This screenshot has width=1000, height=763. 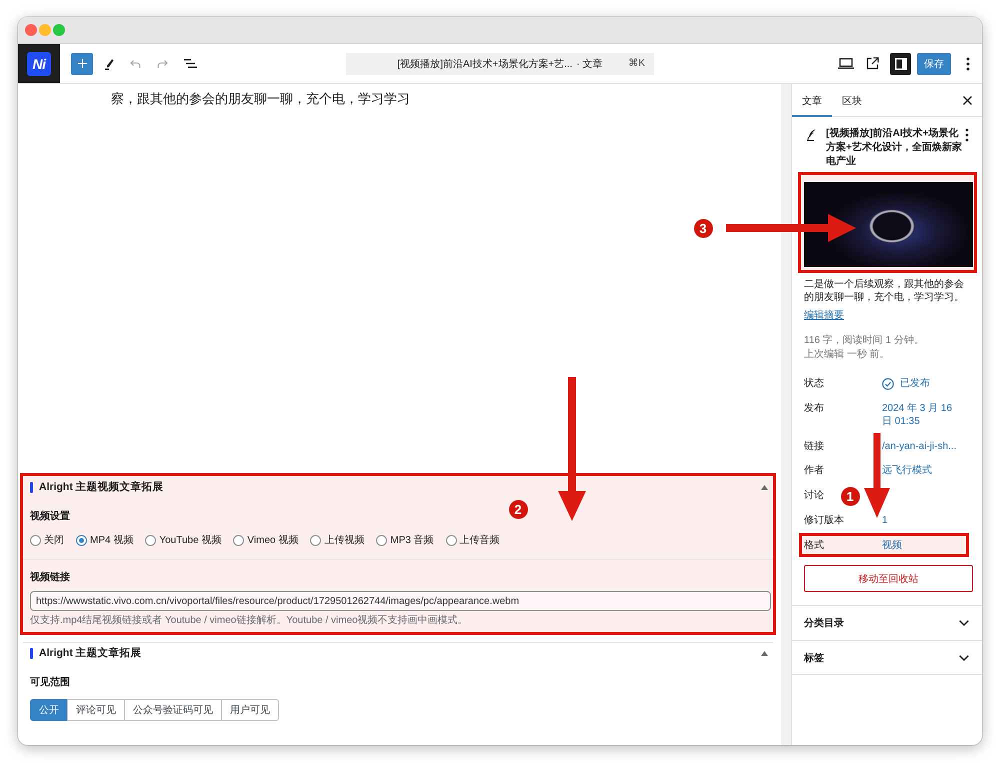 What do you see at coordinates (918, 415) in the screenshot?
I see `setting-value: 2024 年 3 月 16 日 01:35` at bounding box center [918, 415].